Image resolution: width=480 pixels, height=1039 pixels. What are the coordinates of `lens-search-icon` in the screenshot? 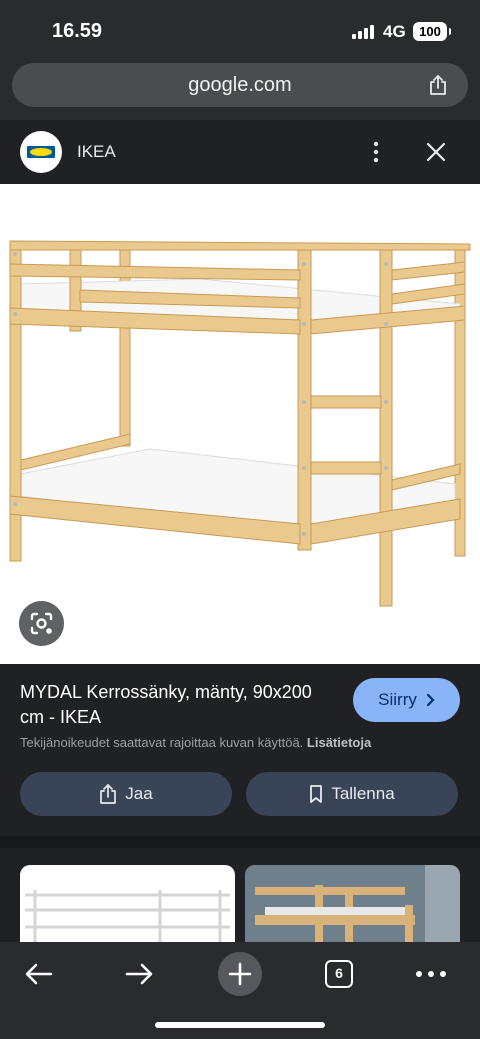 It's located at (41, 623).